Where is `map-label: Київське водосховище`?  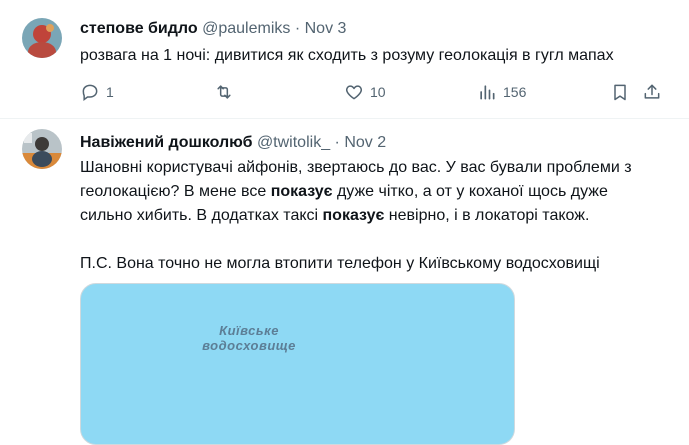
map-label: Київське водосховище is located at coordinates (249, 338).